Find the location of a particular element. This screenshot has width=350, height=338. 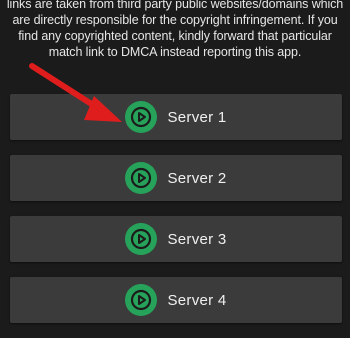

server-2-button: Server 2 is located at coordinates (176, 178).